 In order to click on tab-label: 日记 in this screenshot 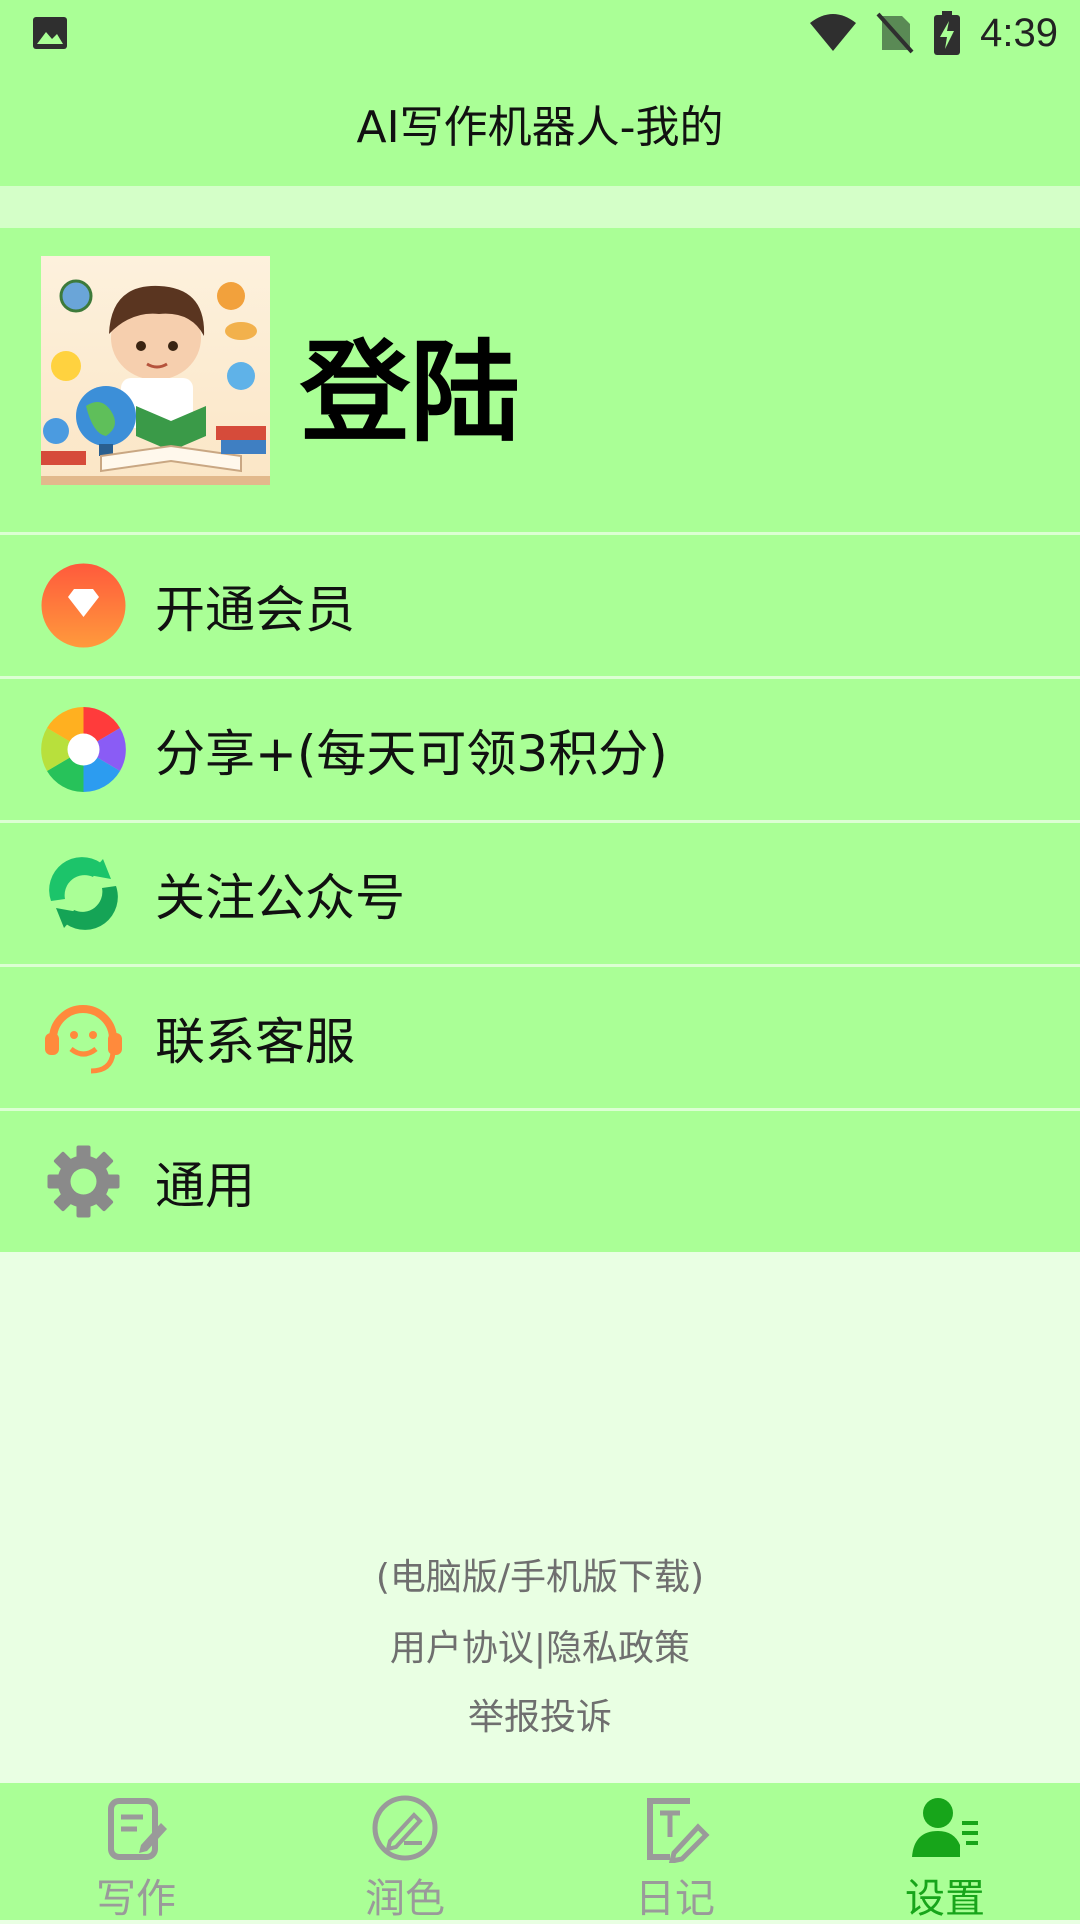, I will do `click(675, 1899)`.